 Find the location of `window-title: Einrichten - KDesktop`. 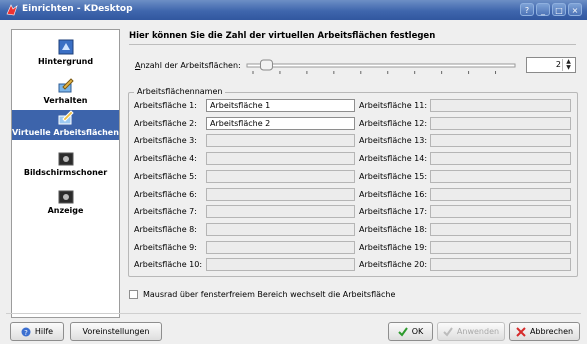

window-title: Einrichten - KDesktop is located at coordinates (77, 9).